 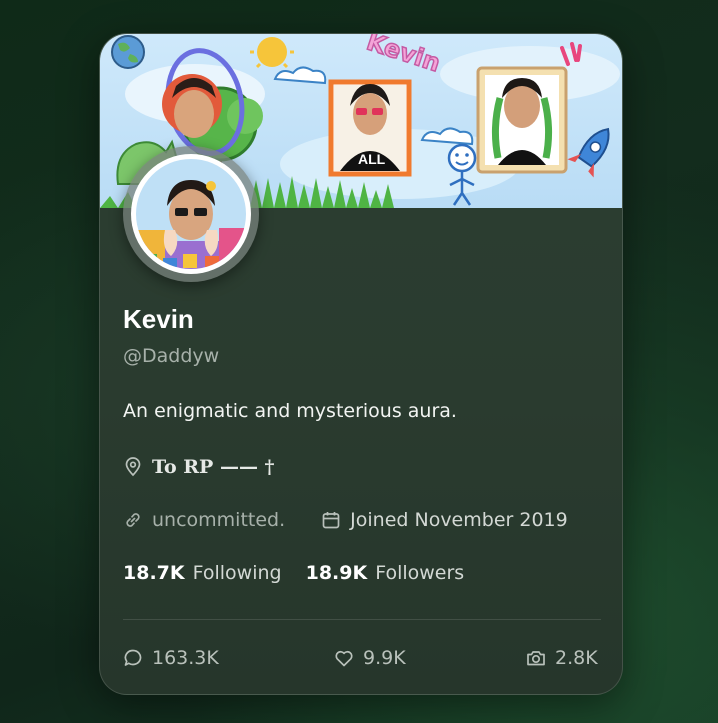 What do you see at coordinates (362, 619) in the screenshot?
I see `card-divider` at bounding box center [362, 619].